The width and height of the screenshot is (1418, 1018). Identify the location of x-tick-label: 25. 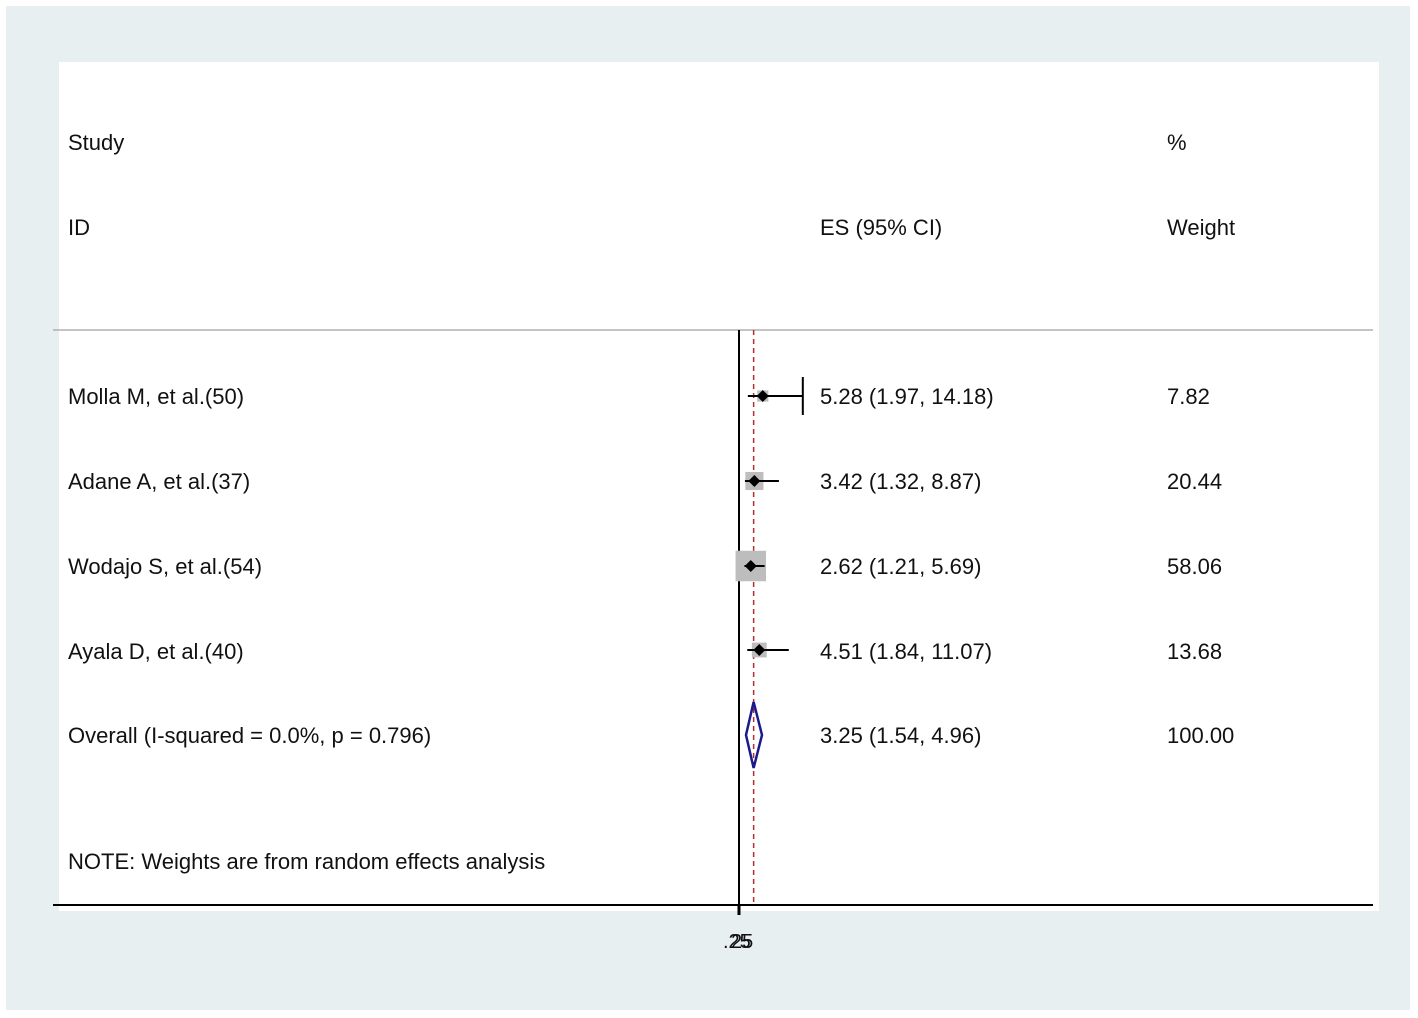
(742, 942).